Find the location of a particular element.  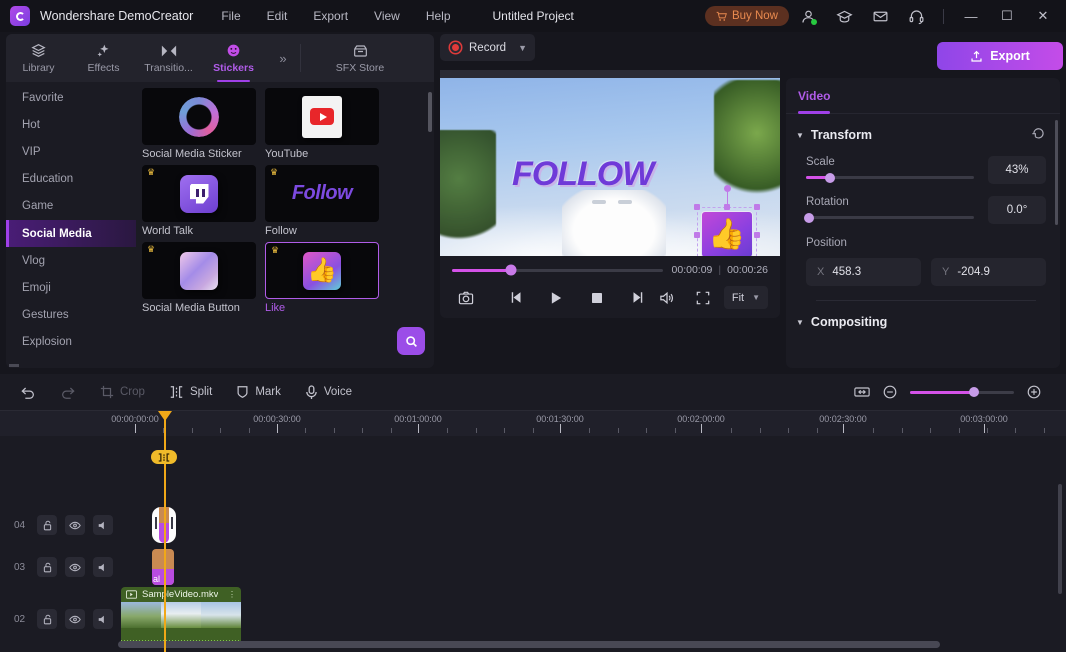

preview-scrubber is located at coordinates (557, 270).